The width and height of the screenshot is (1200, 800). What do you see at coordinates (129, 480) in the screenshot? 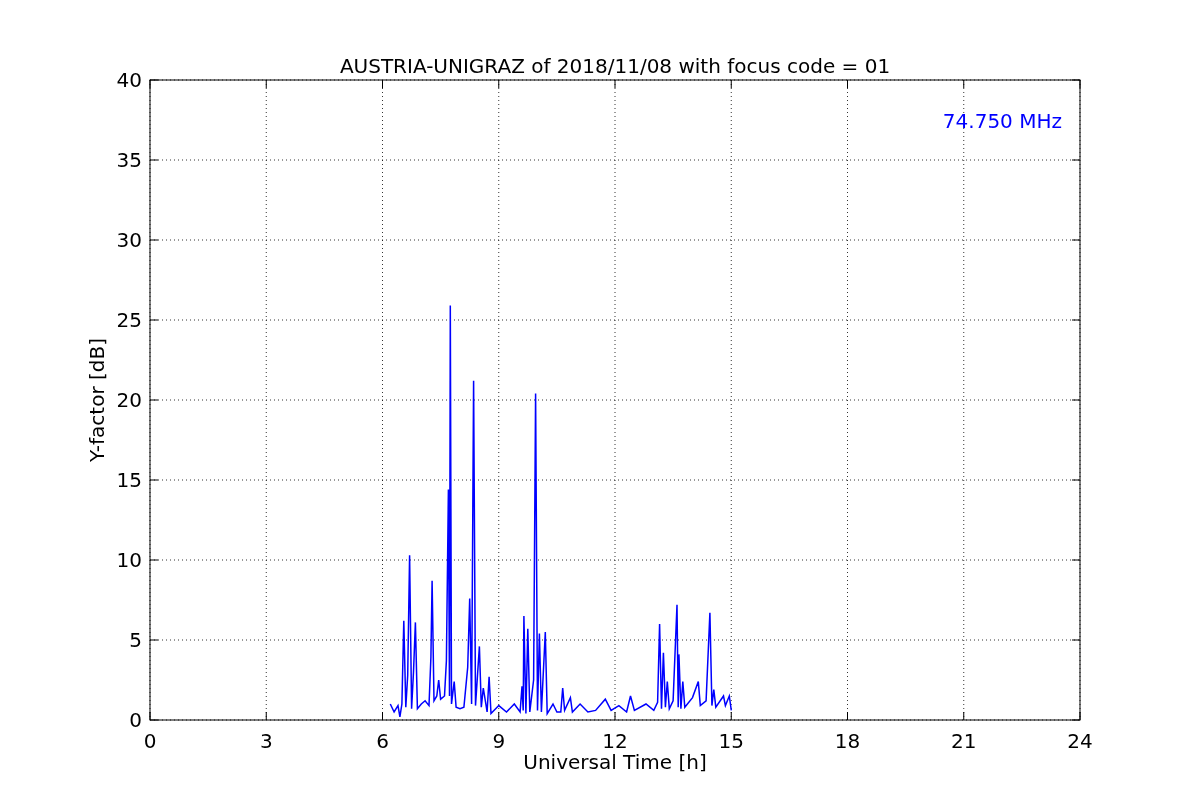
I see `y-tick-label: 15` at bounding box center [129, 480].